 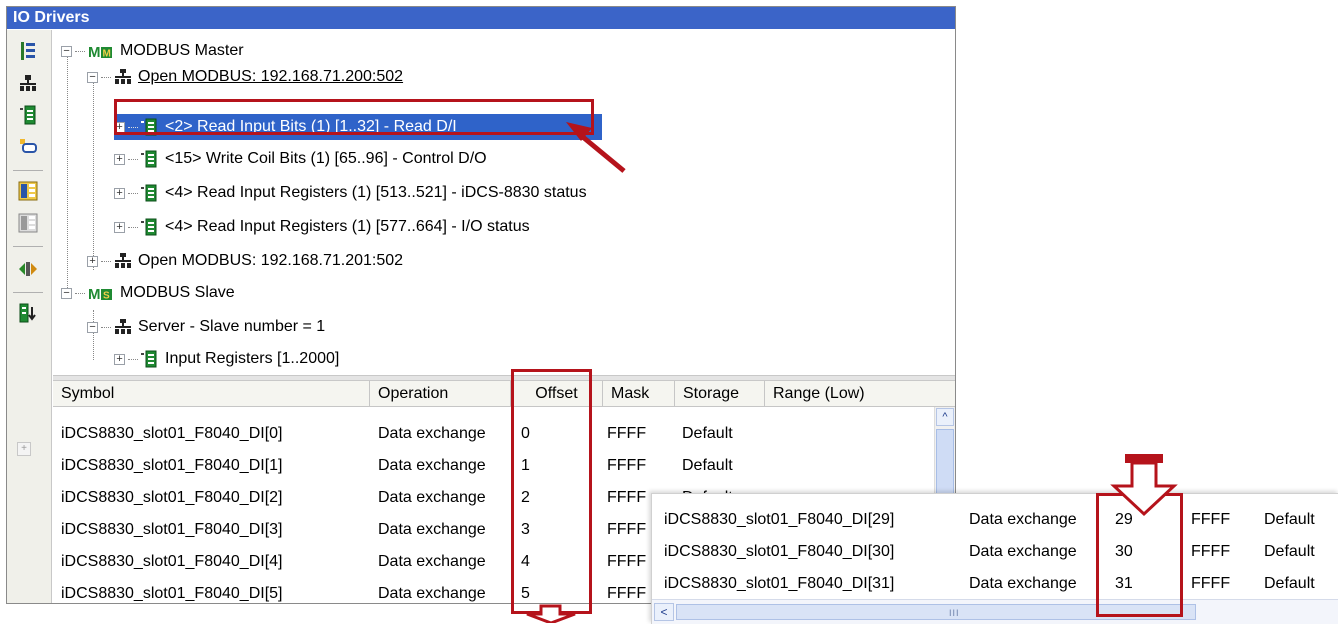 I want to click on scroll-thumb-grip: III, so click(x=954, y=613).